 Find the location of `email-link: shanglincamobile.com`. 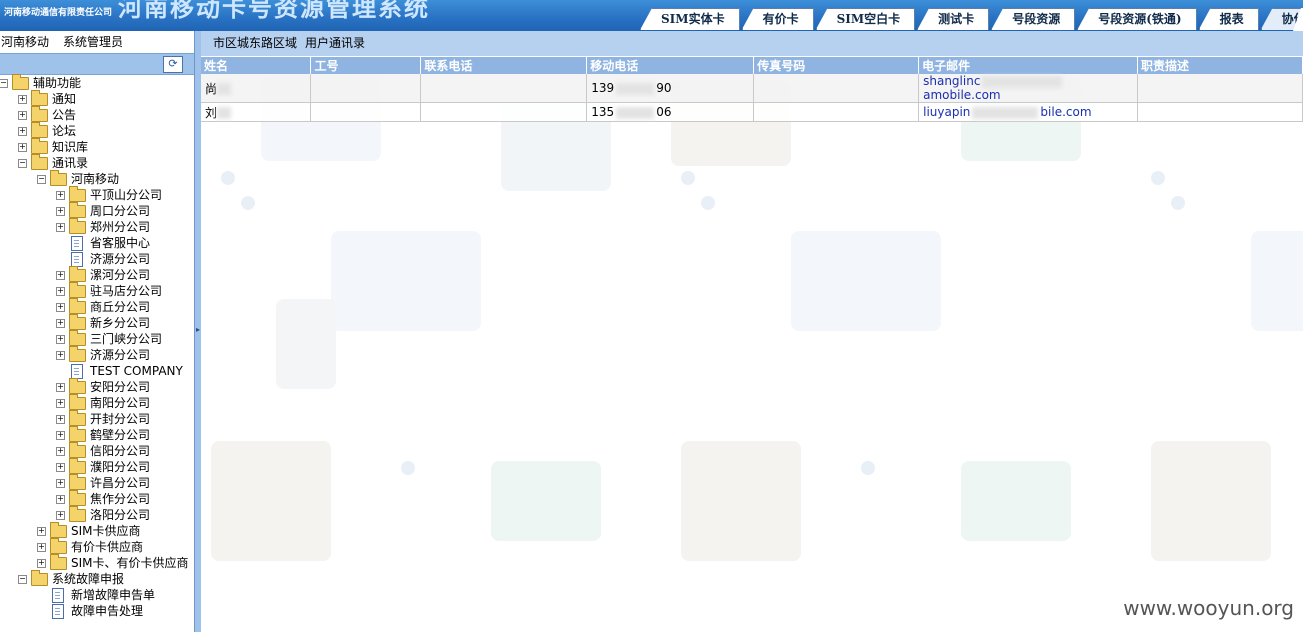

email-link: shanglincamobile.com is located at coordinates (993, 88).